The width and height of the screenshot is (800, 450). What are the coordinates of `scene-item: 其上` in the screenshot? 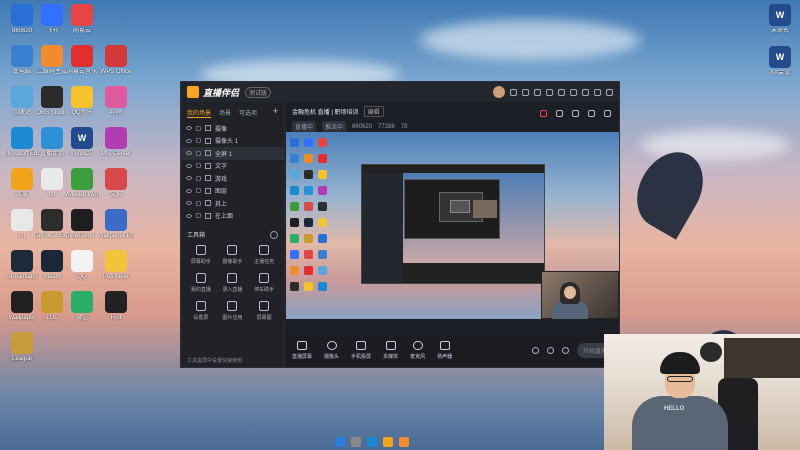 It's located at (232, 203).